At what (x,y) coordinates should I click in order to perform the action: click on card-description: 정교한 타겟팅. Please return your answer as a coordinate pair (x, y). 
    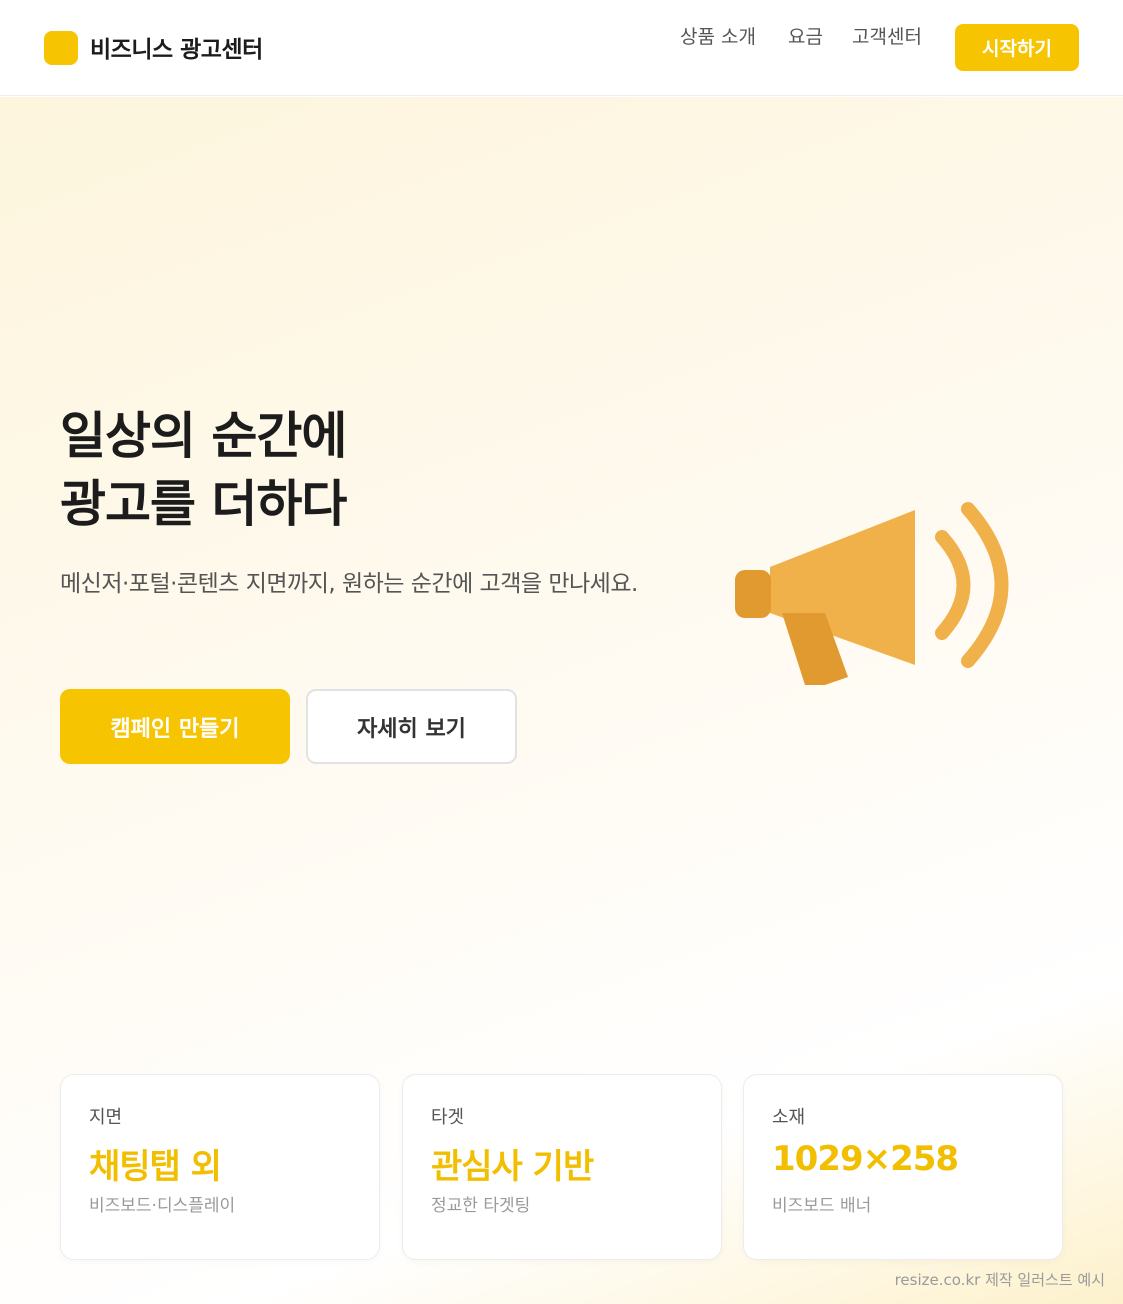
    Looking at the image, I should click on (481, 1206).